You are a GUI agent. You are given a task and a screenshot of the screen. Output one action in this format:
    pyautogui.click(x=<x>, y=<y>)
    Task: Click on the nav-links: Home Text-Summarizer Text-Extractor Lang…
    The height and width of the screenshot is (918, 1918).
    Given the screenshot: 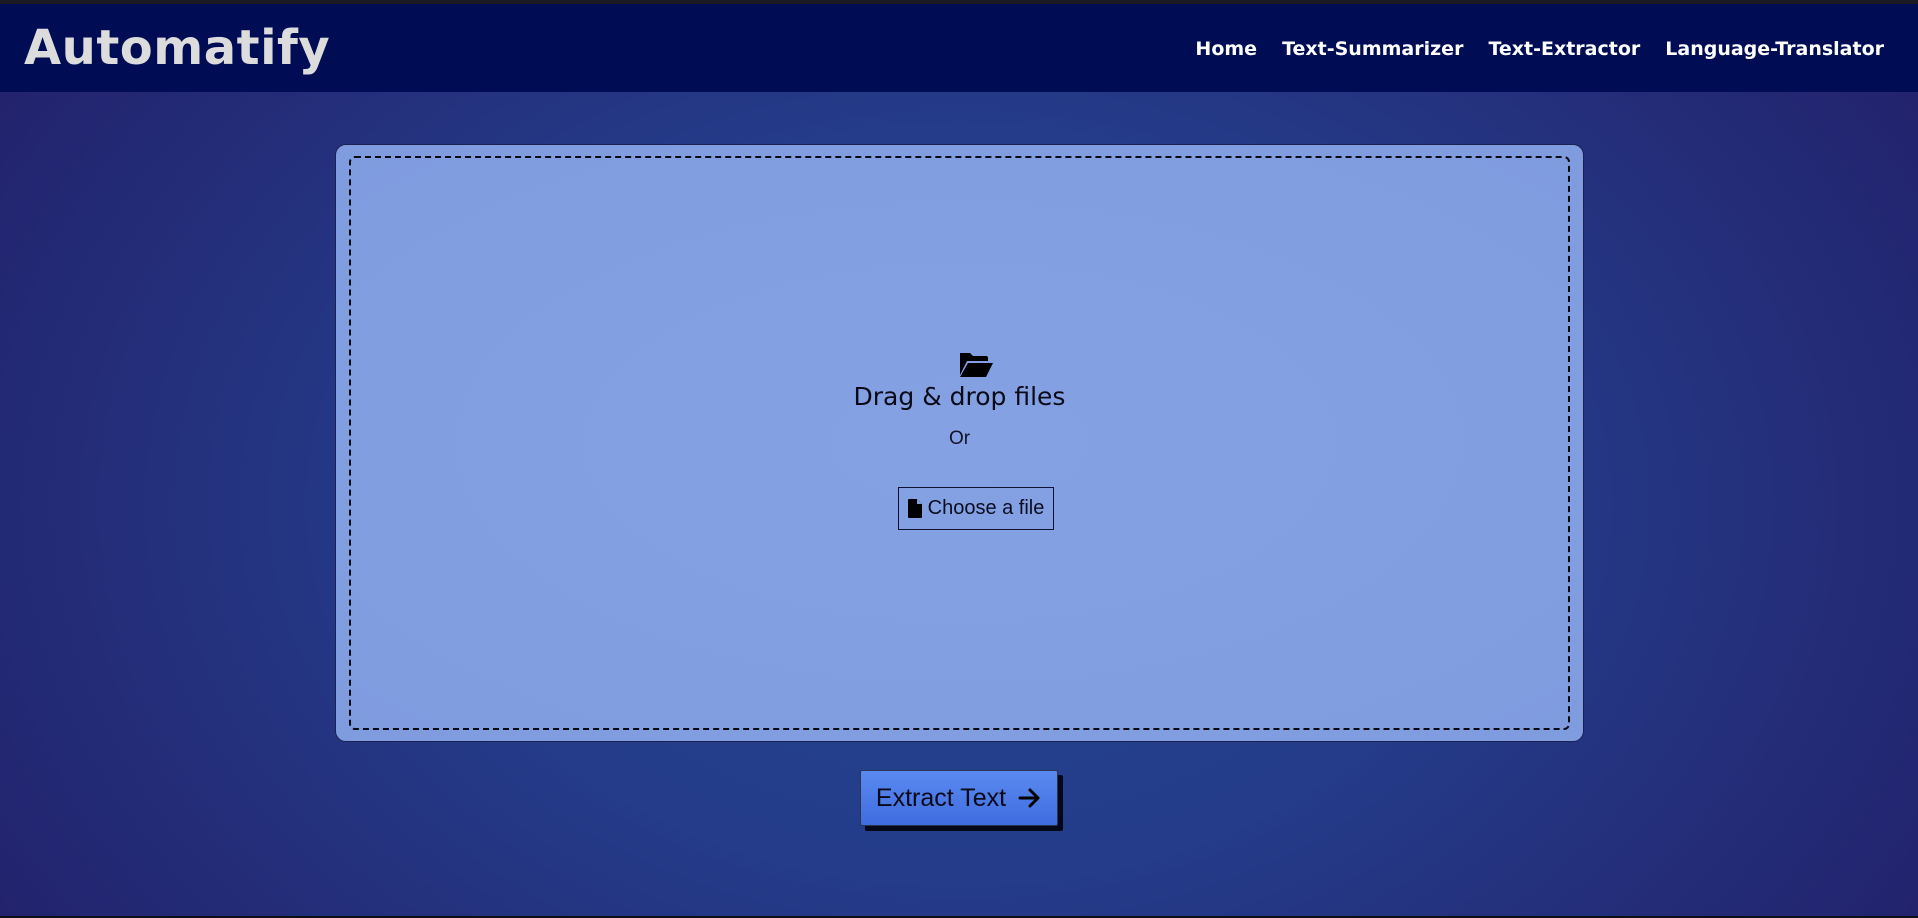 What is the action you would take?
    pyautogui.click(x=1539, y=49)
    